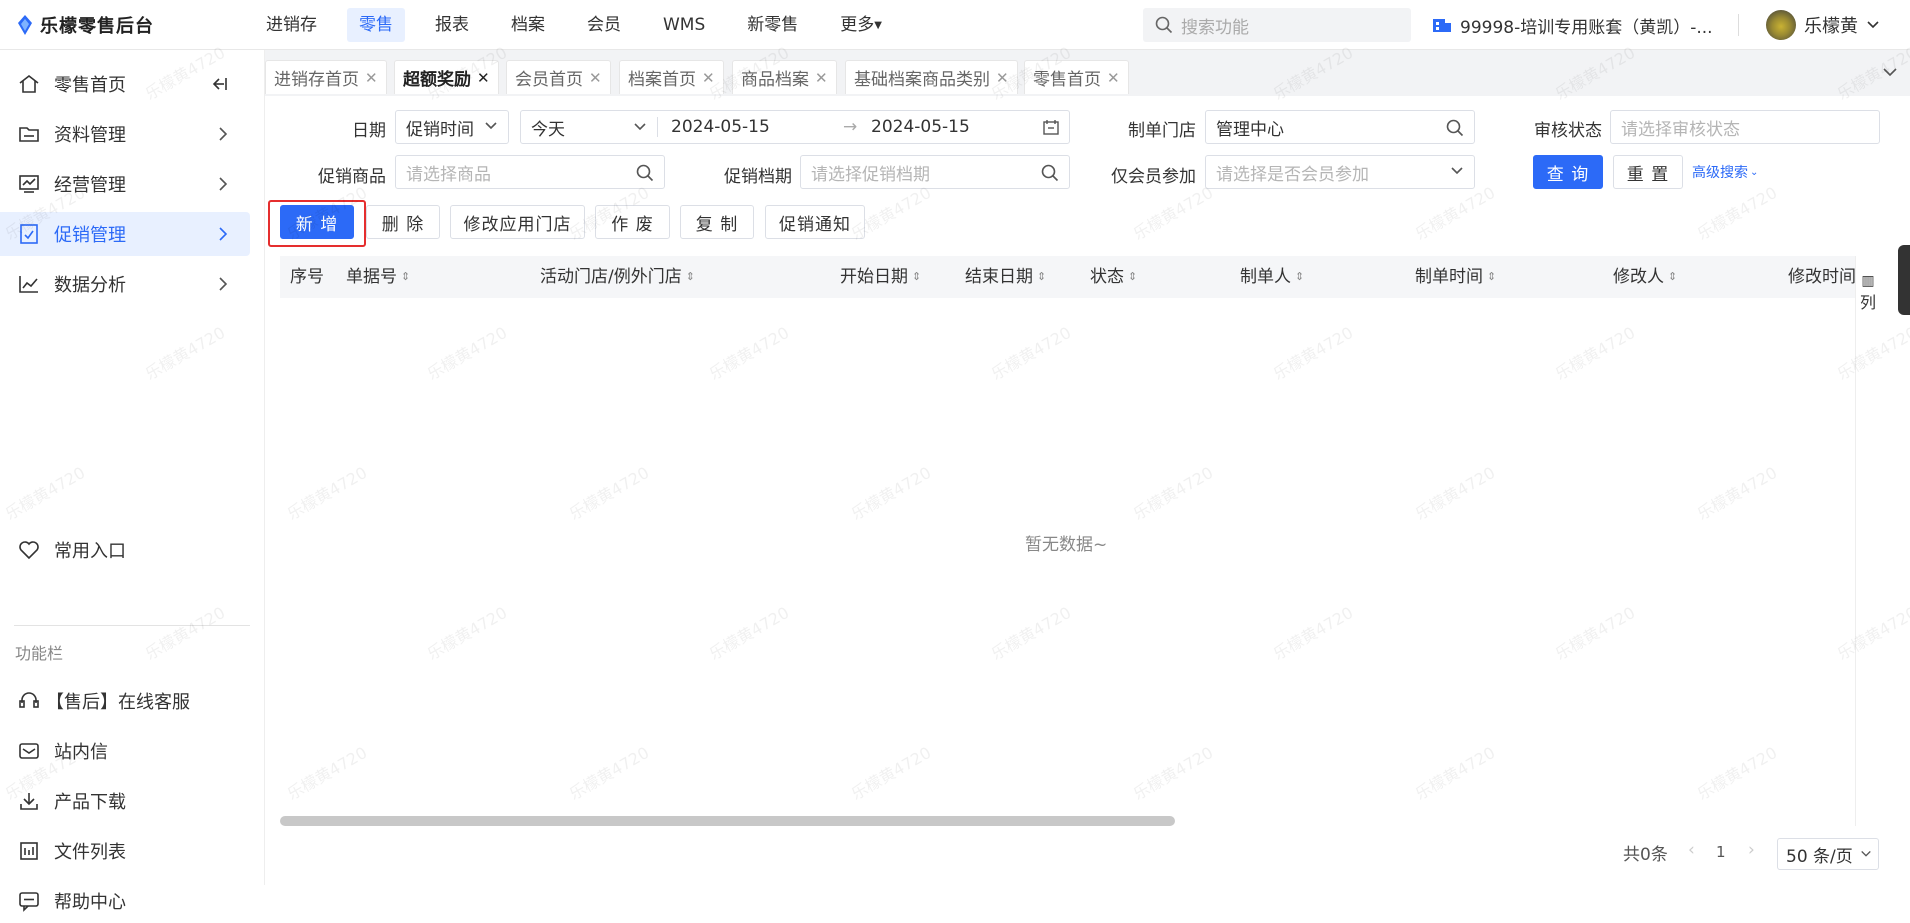 This screenshot has height=923, width=1910. What do you see at coordinates (758, 177) in the screenshot?
I see `period-label: 促销档期` at bounding box center [758, 177].